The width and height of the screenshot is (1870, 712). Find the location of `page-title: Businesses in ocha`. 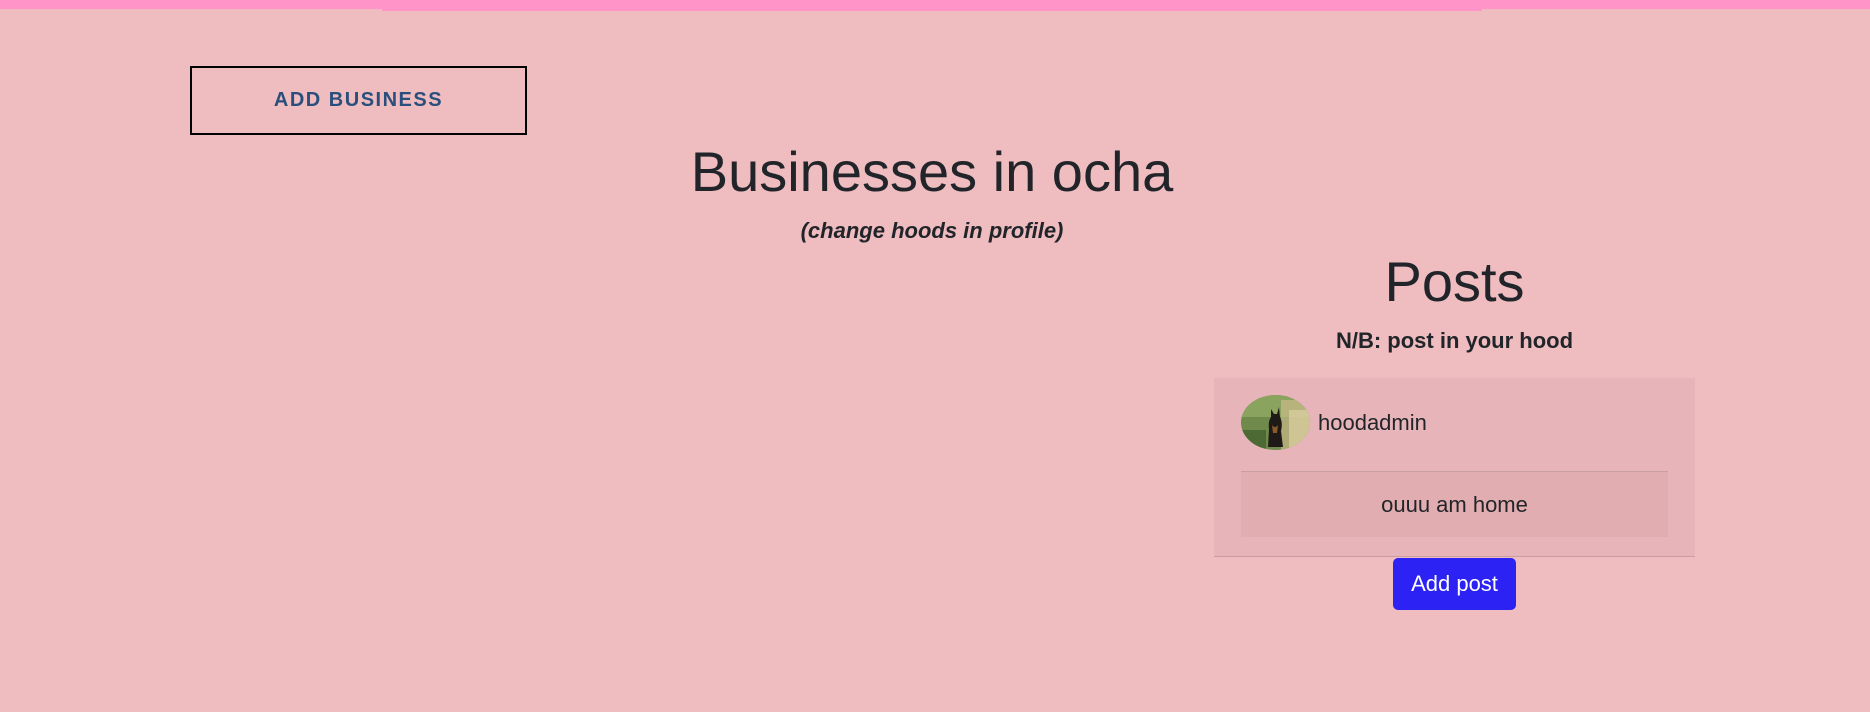

page-title: Businesses in ocha is located at coordinates (932, 171).